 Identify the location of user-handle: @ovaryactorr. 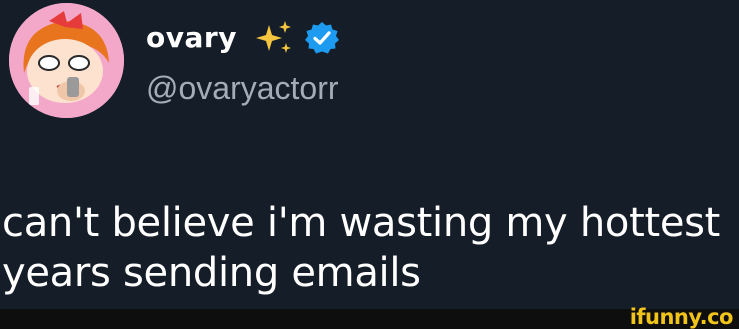
(242, 88).